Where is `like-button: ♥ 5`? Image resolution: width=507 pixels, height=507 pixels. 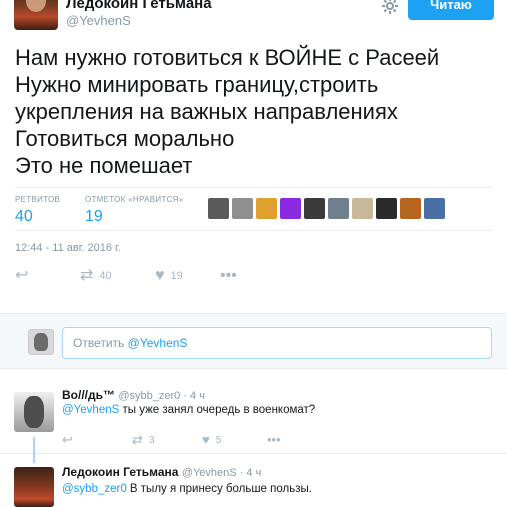 like-button: ♥ 5 is located at coordinates (211, 440).